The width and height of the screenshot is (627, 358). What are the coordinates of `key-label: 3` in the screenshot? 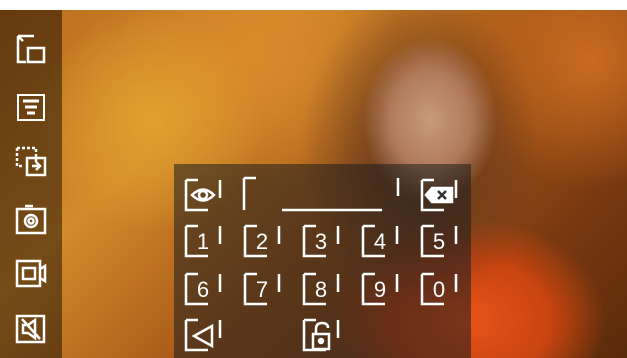 It's located at (321, 241).